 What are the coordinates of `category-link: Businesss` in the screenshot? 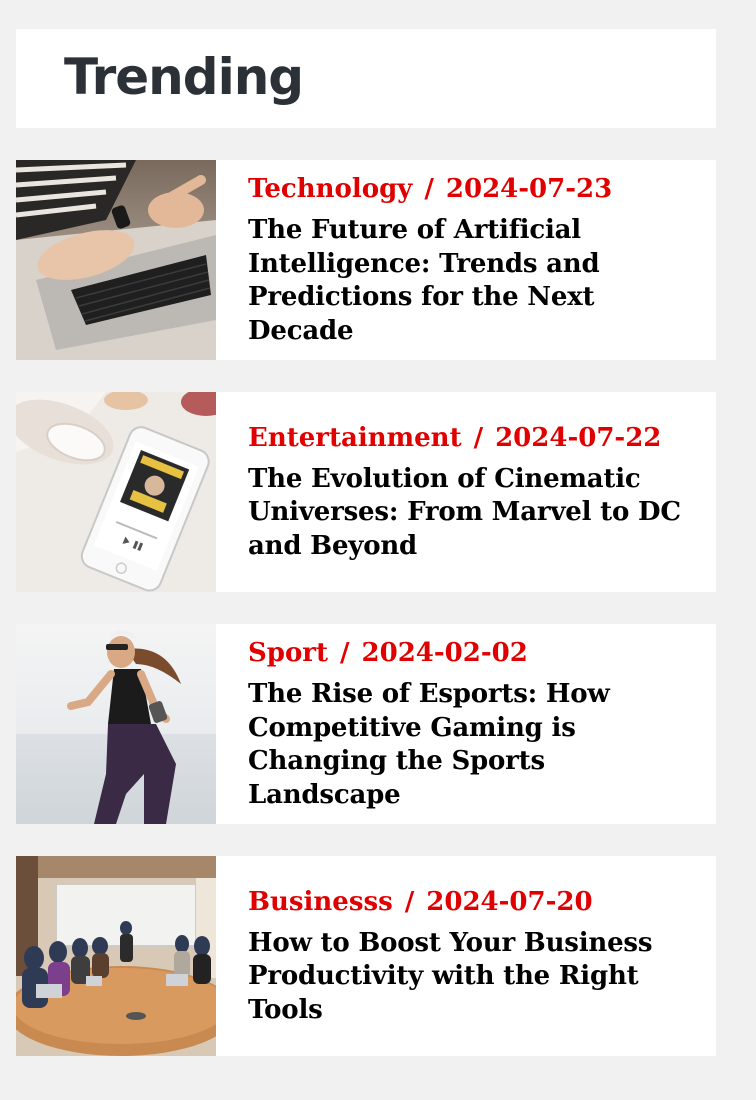 It's located at (320, 902).